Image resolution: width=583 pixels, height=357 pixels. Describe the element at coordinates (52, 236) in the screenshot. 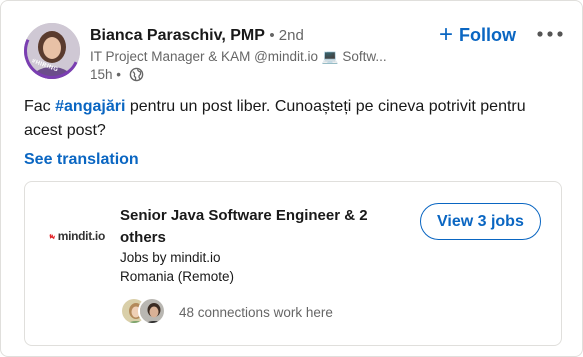

I see `mindit-logo-icon` at that location.